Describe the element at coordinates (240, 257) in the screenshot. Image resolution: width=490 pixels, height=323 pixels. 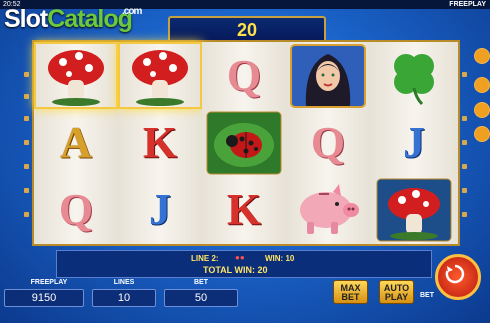
I see `mushroom-icon: ●●` at that location.